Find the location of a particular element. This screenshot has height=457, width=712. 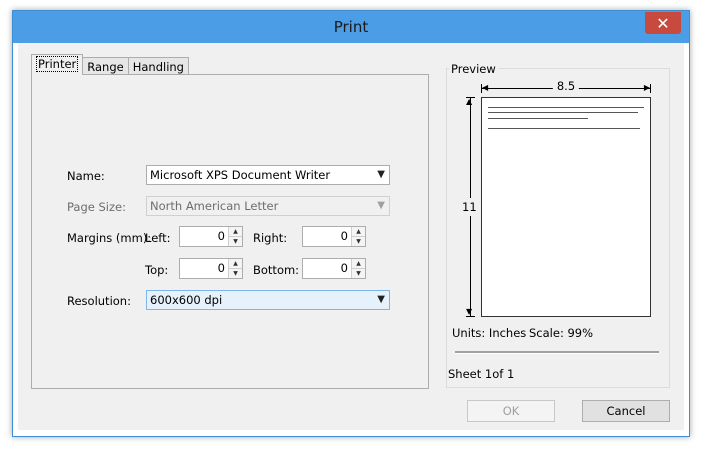

close-icon: ✕ is located at coordinates (663, 23).